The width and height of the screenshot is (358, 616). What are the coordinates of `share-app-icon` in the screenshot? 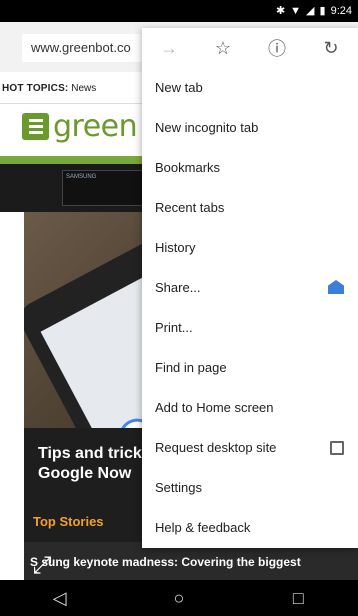 It's located at (336, 287).